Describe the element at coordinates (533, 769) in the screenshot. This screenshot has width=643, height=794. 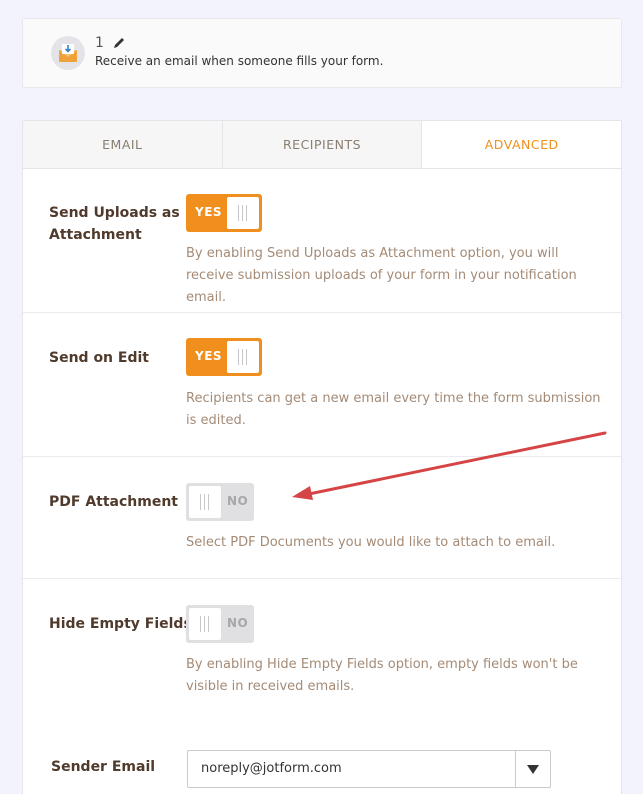
I see `chevron-down-icon` at that location.